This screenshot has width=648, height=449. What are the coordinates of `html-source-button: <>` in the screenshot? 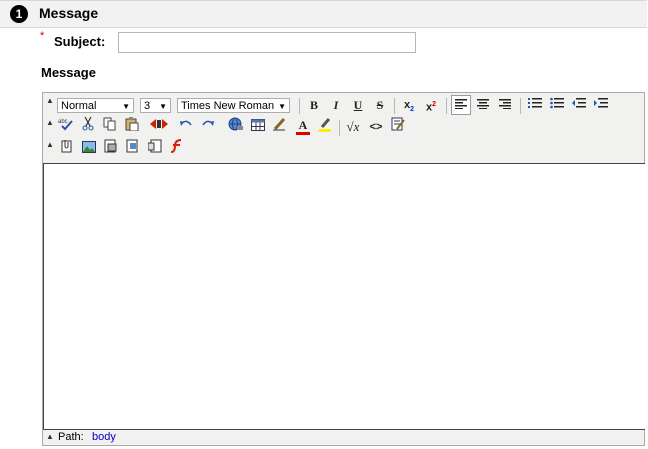 It's located at (376, 127).